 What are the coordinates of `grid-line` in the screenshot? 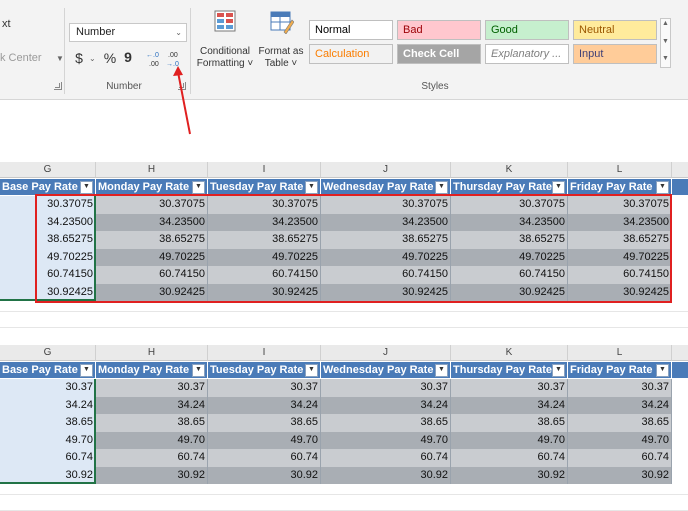 It's located at (344, 327).